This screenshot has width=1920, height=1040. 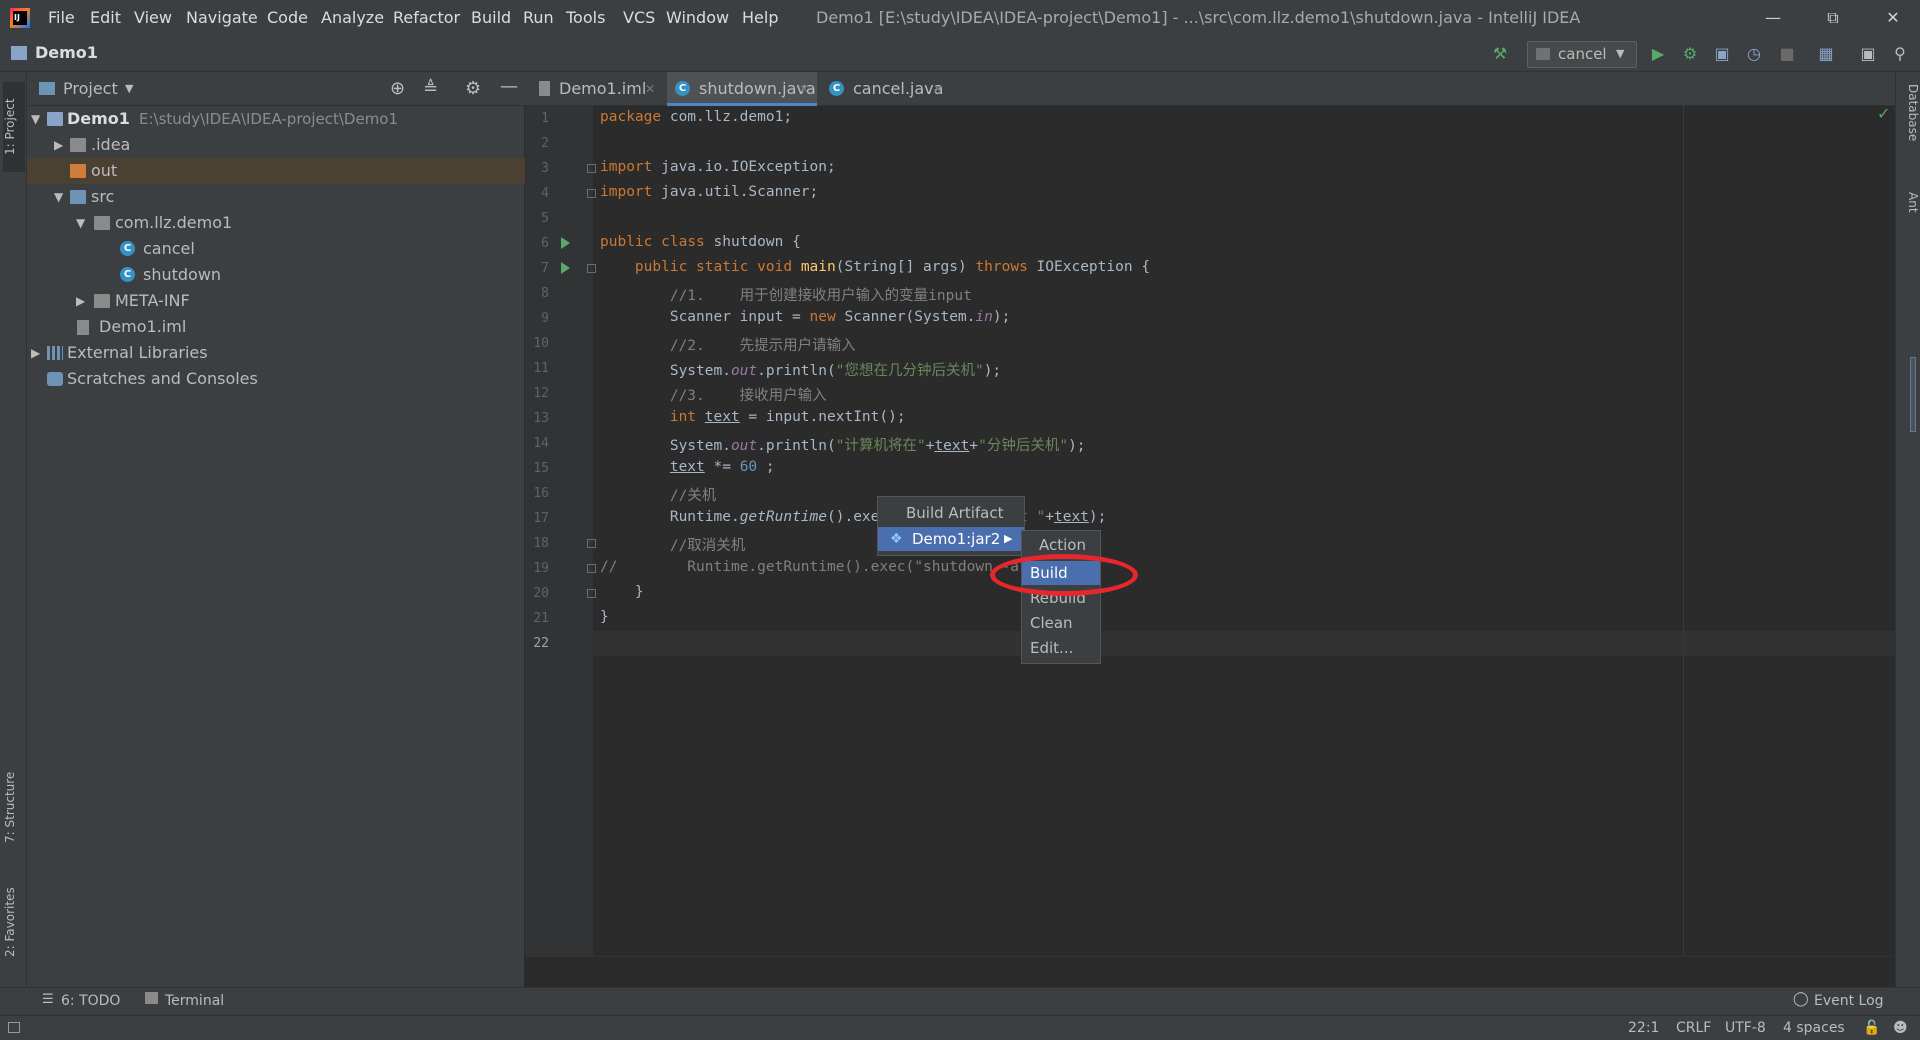 I want to click on run-icon: ▶, so click(x=1658, y=54).